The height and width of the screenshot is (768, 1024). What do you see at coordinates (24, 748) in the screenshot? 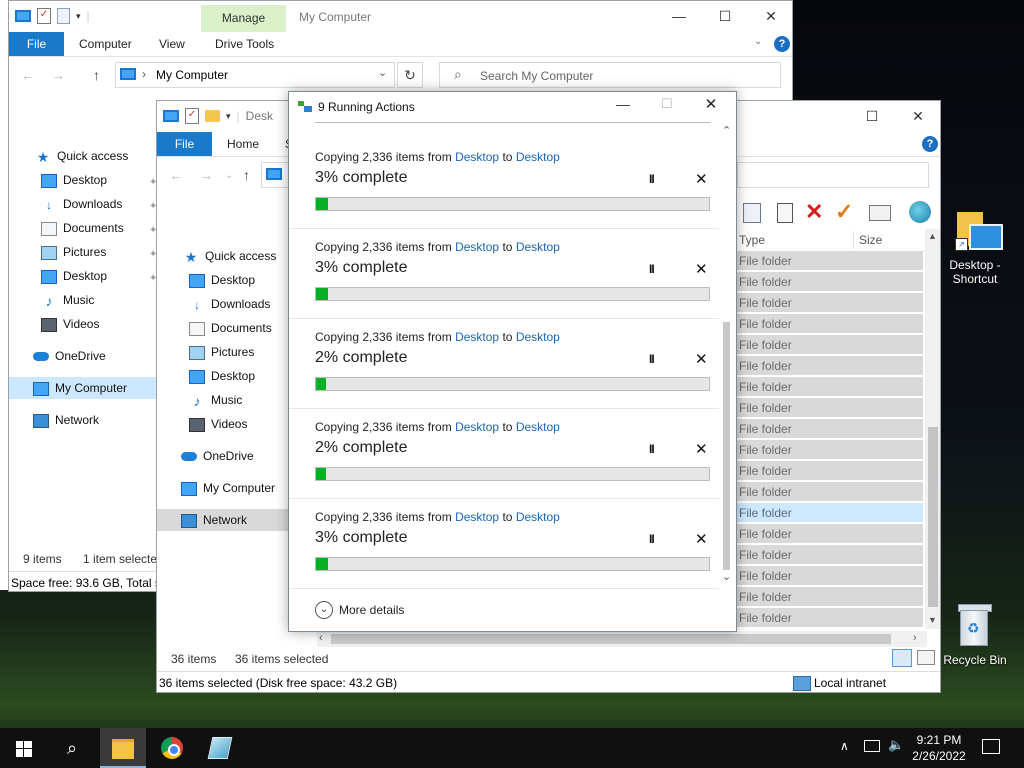
I see `start-button` at bounding box center [24, 748].